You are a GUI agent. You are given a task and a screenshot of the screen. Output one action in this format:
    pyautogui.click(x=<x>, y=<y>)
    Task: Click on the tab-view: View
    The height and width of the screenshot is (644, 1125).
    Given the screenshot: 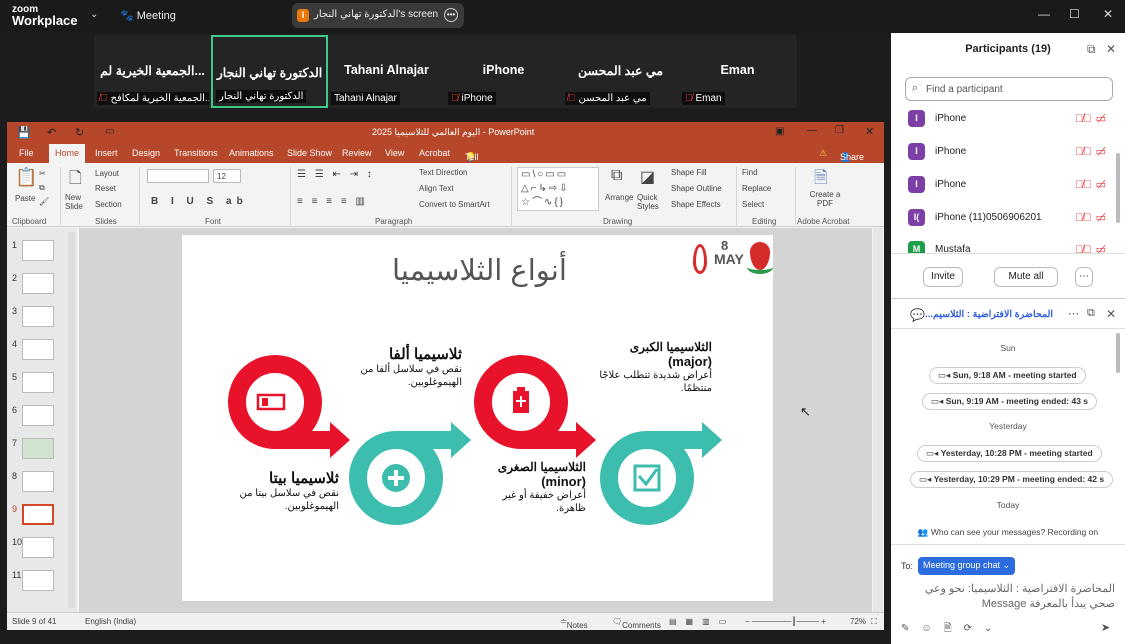 What is the action you would take?
    pyautogui.click(x=394, y=153)
    